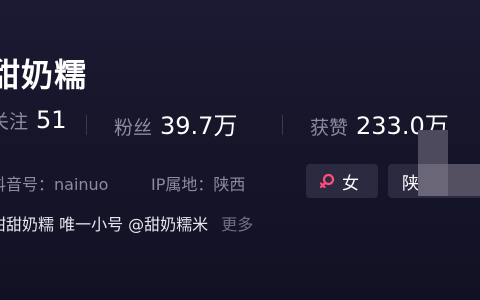 This screenshot has width=480, height=300. I want to click on profile-stats: 关注 51 粉丝 39.7万 获赞 233.0万, so click(240, 123).